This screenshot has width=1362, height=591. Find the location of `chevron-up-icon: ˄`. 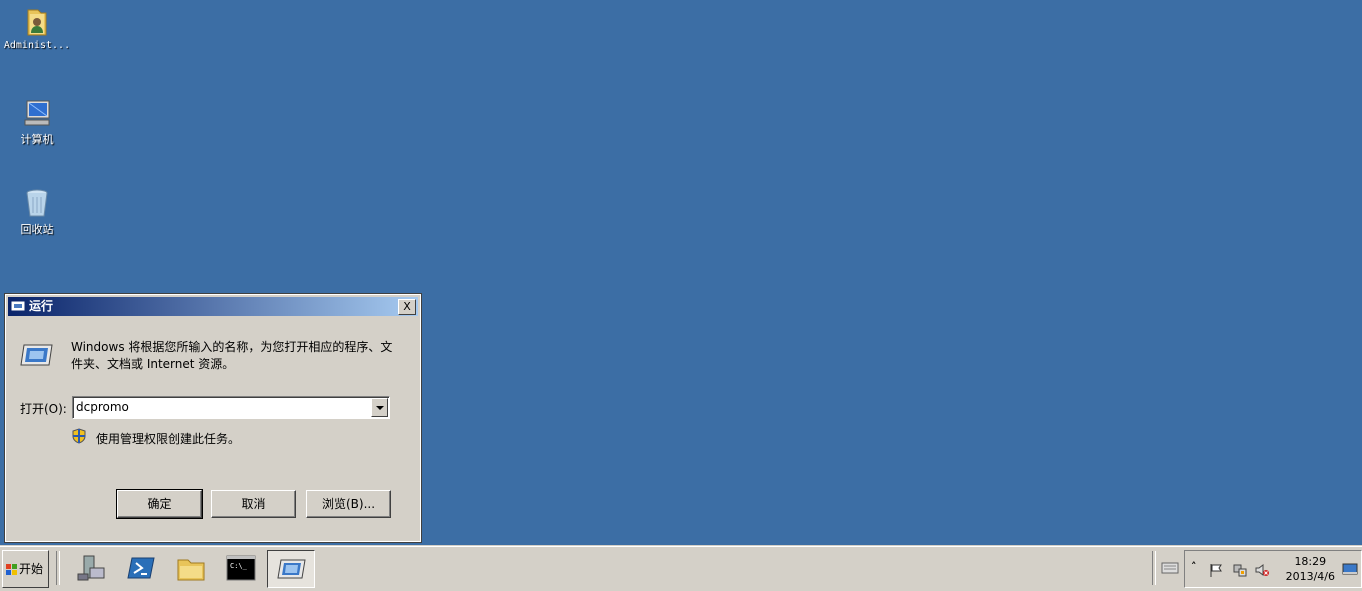

chevron-up-icon: ˄ is located at coordinates (1194, 566).